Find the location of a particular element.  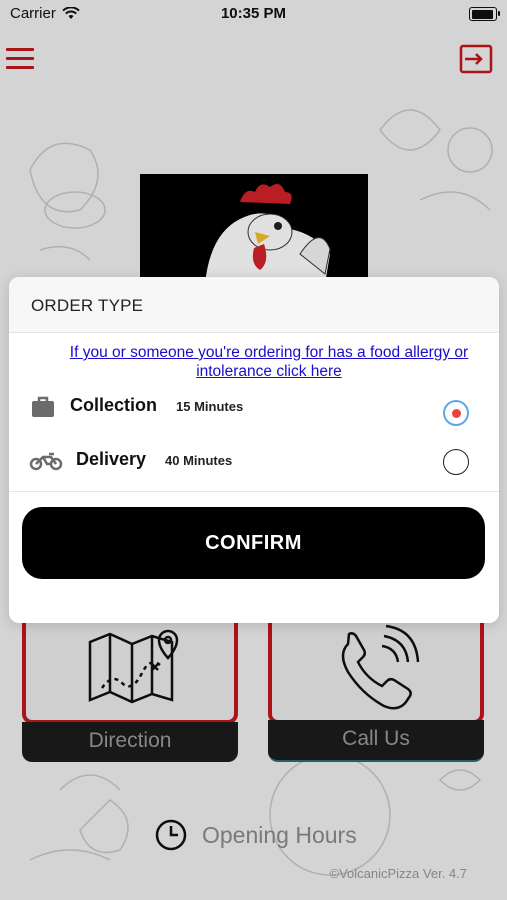

modal-divider is located at coordinates (254, 491).